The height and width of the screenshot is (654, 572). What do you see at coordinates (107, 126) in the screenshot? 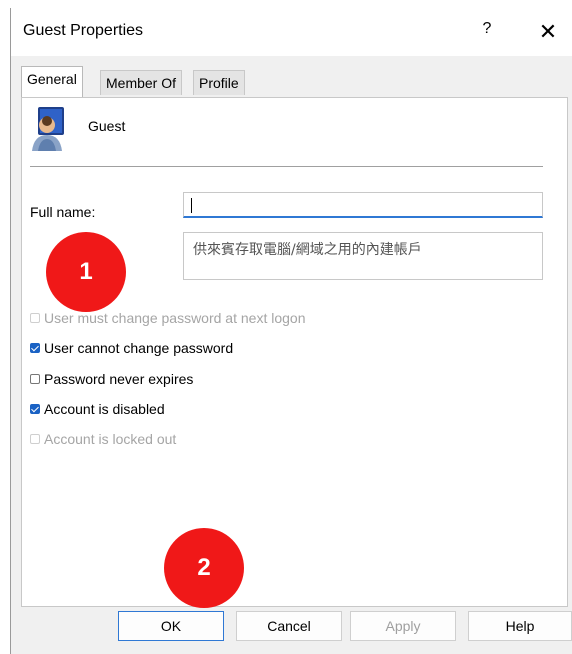
I see `user-name: Guest` at bounding box center [107, 126].